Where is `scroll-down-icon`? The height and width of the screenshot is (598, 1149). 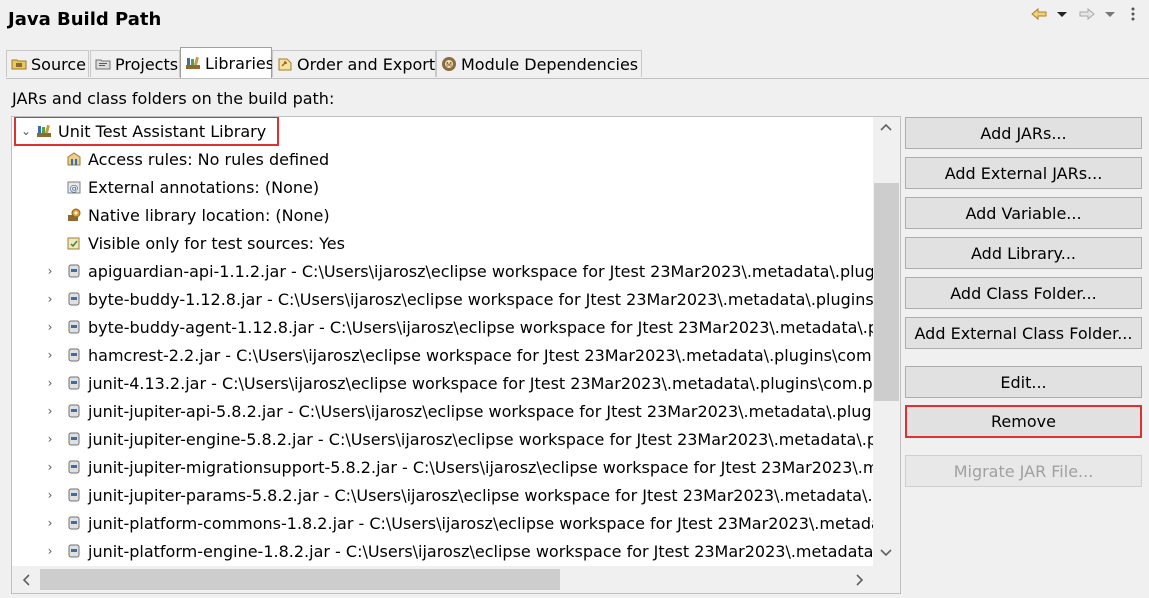 scroll-down-icon is located at coordinates (886, 554).